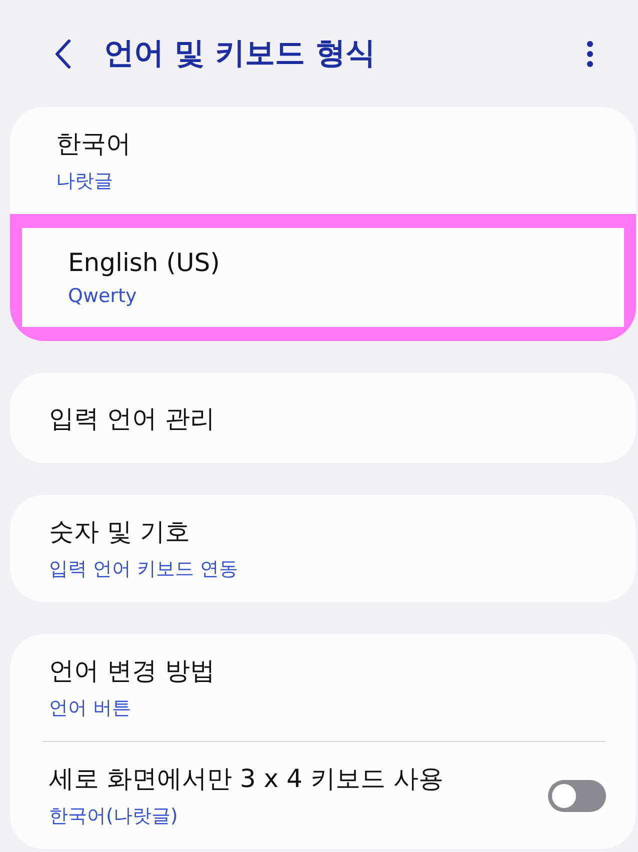 The height and width of the screenshot is (852, 638). Describe the element at coordinates (103, 296) in the screenshot. I see `setting-value: Qwerty` at that location.